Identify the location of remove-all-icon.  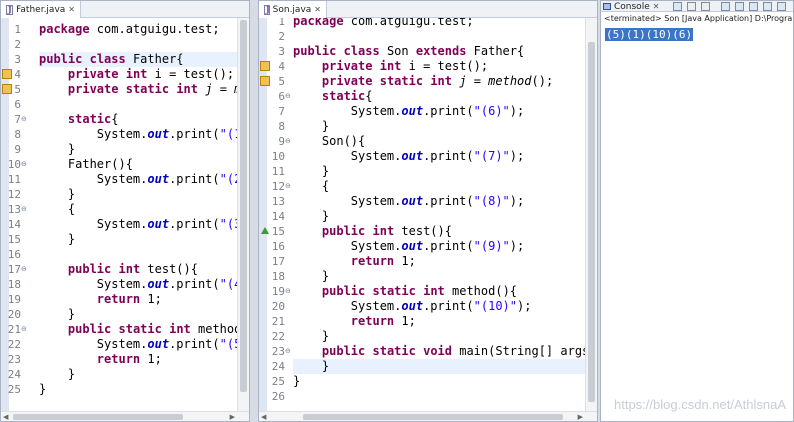
(705, 6).